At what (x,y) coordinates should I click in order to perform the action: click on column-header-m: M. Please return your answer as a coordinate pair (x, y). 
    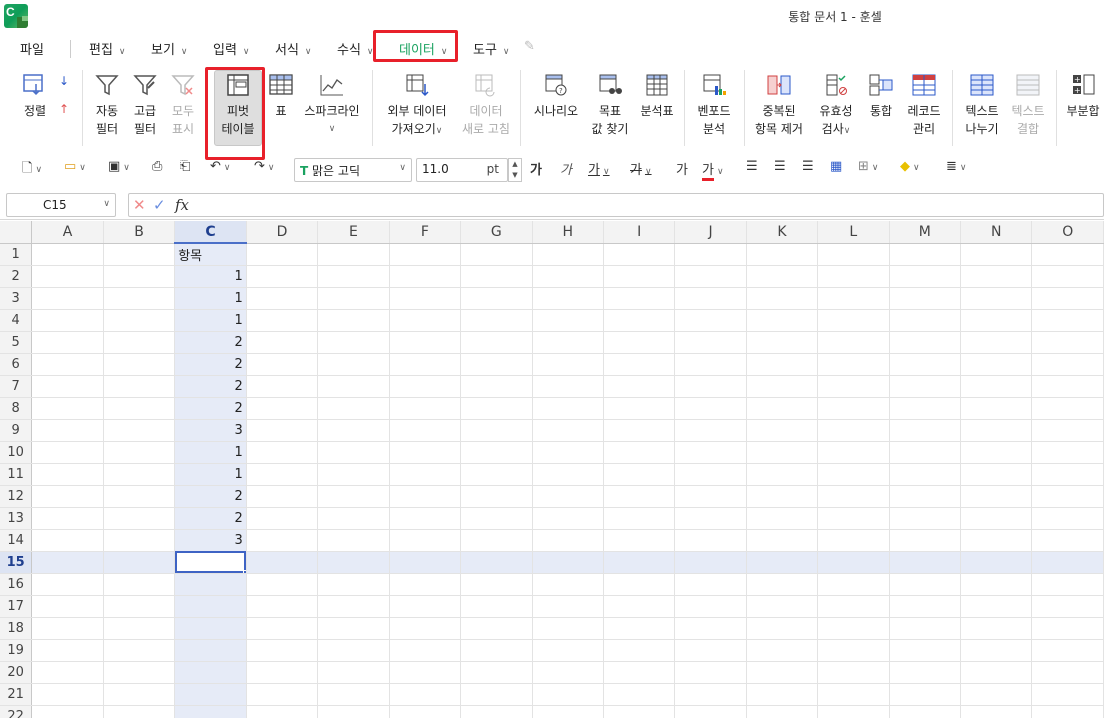
    Looking at the image, I should click on (925, 232).